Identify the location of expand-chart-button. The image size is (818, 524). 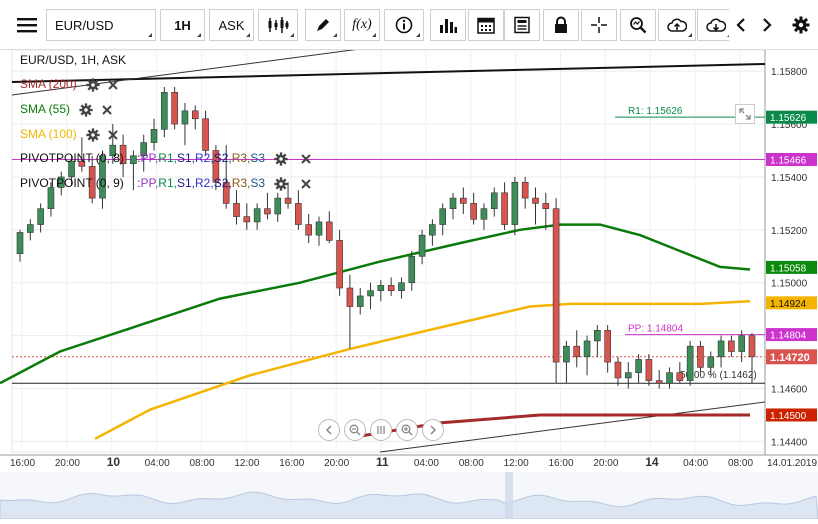
(745, 114).